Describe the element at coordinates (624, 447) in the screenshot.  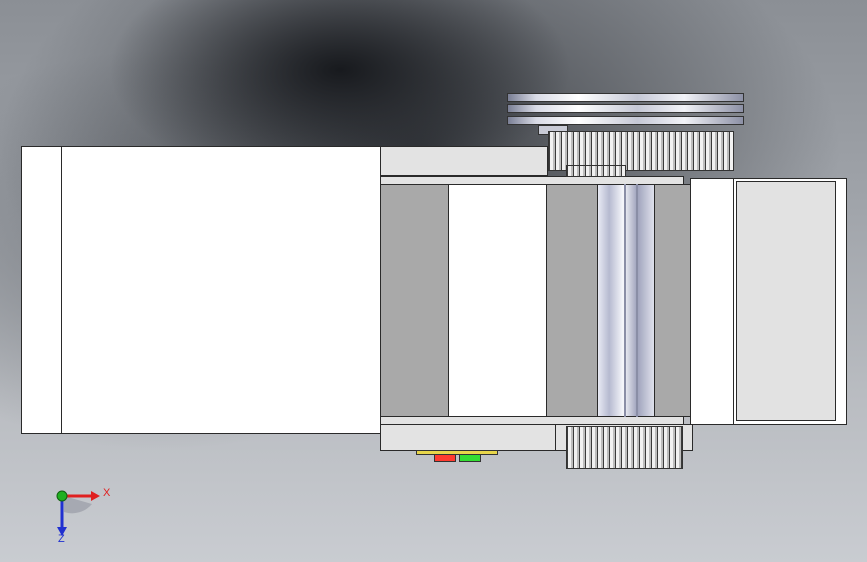
I see `bottom-gear` at that location.